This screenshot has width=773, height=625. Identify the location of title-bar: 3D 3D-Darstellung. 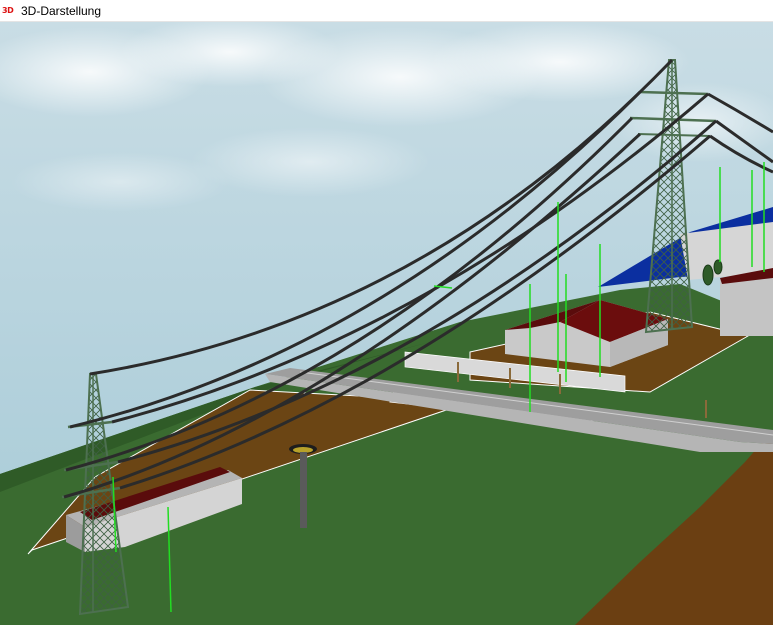
(386, 11).